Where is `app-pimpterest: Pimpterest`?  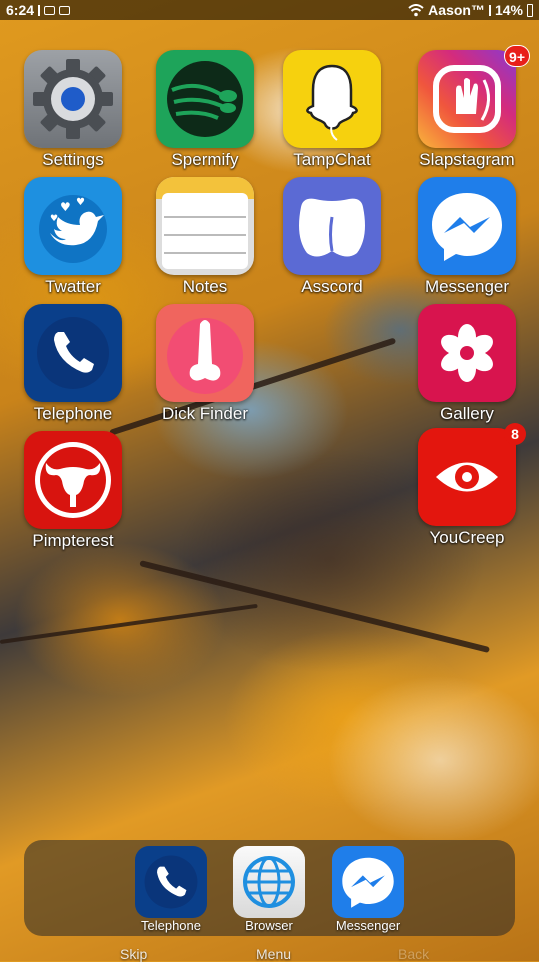 app-pimpterest: Pimpterest is located at coordinates (73, 491).